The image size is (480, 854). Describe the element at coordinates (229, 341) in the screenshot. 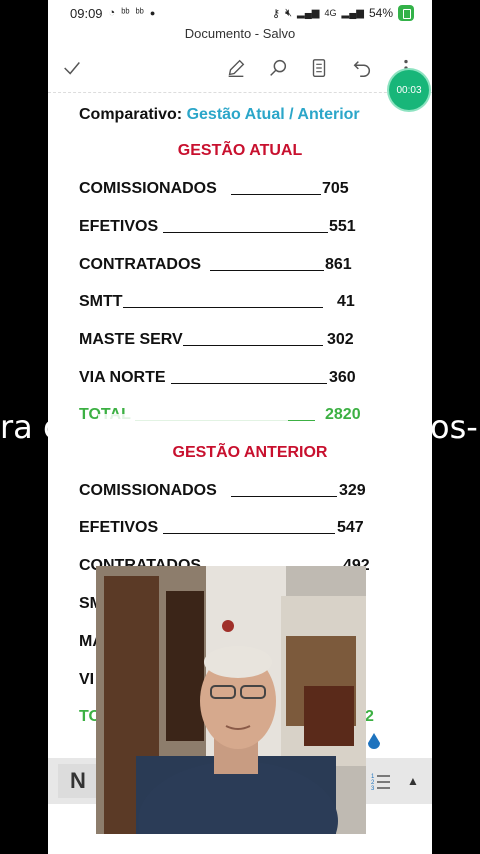

I see `table-row: MASTE SERV 302` at that location.